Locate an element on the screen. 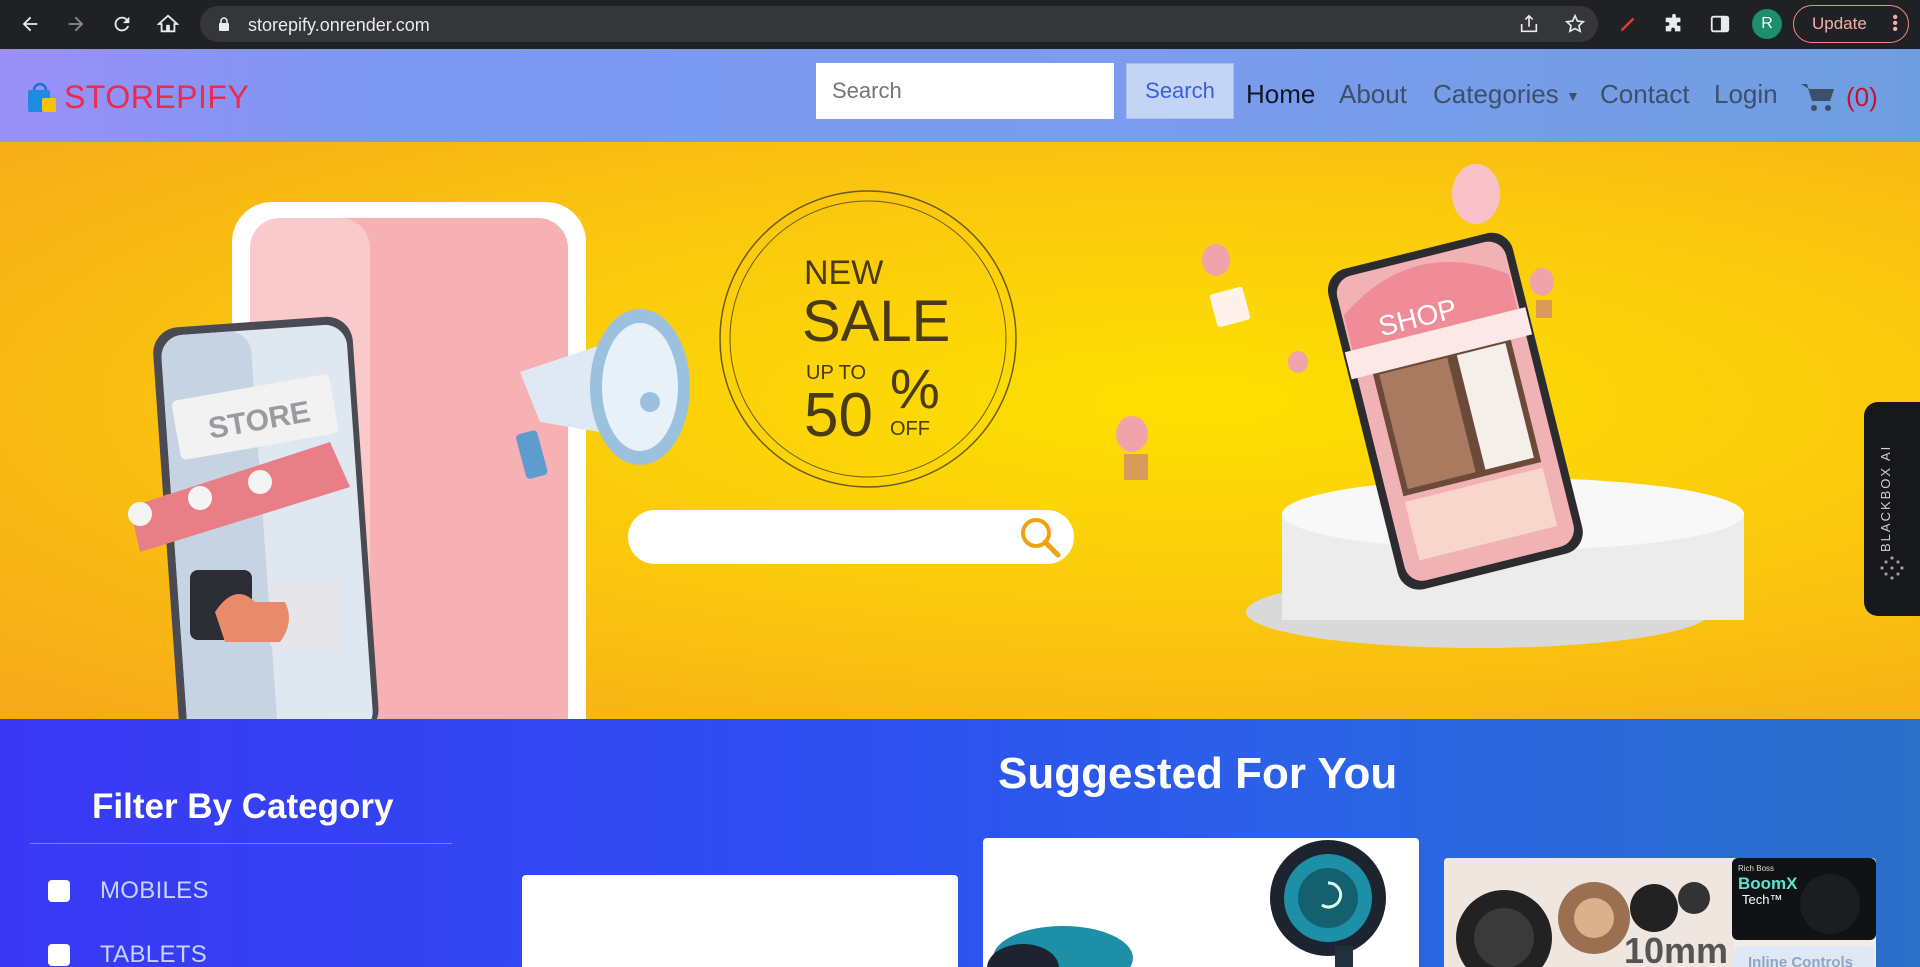 The width and height of the screenshot is (1920, 967). browser-toolbar: storepify.onrender.com R Update • • • is located at coordinates (960, 24).